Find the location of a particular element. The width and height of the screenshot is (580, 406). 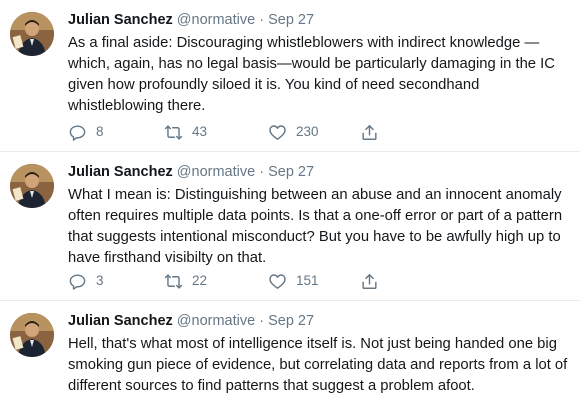

reply-button: 3 is located at coordinates (86, 281).